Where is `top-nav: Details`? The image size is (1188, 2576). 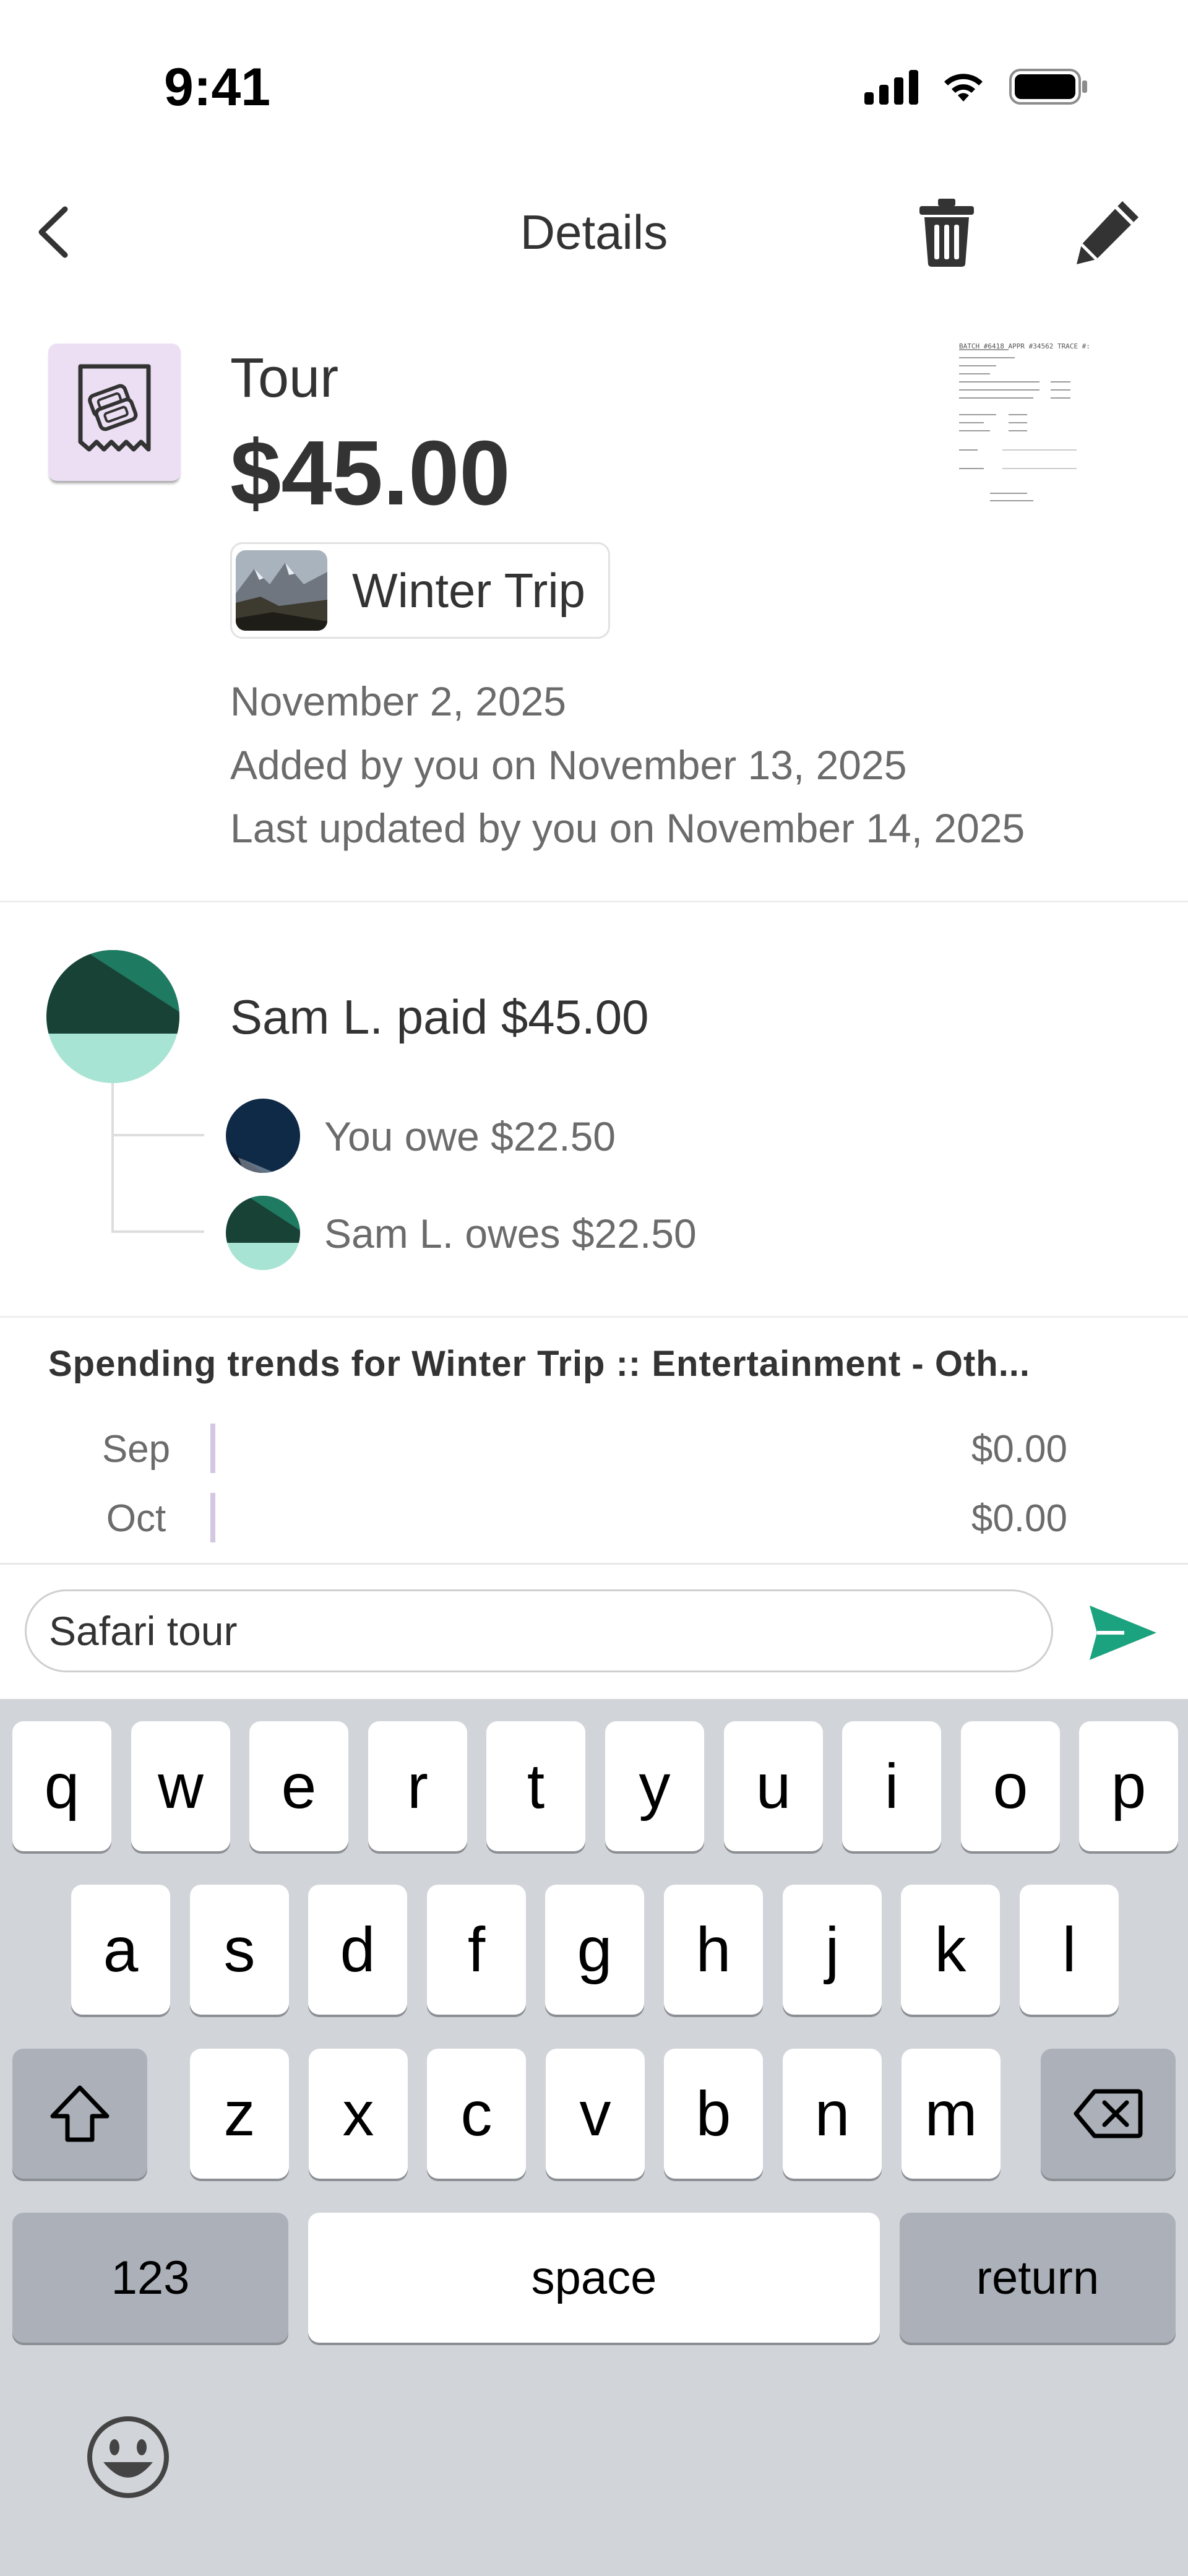
top-nav: Details is located at coordinates (594, 232).